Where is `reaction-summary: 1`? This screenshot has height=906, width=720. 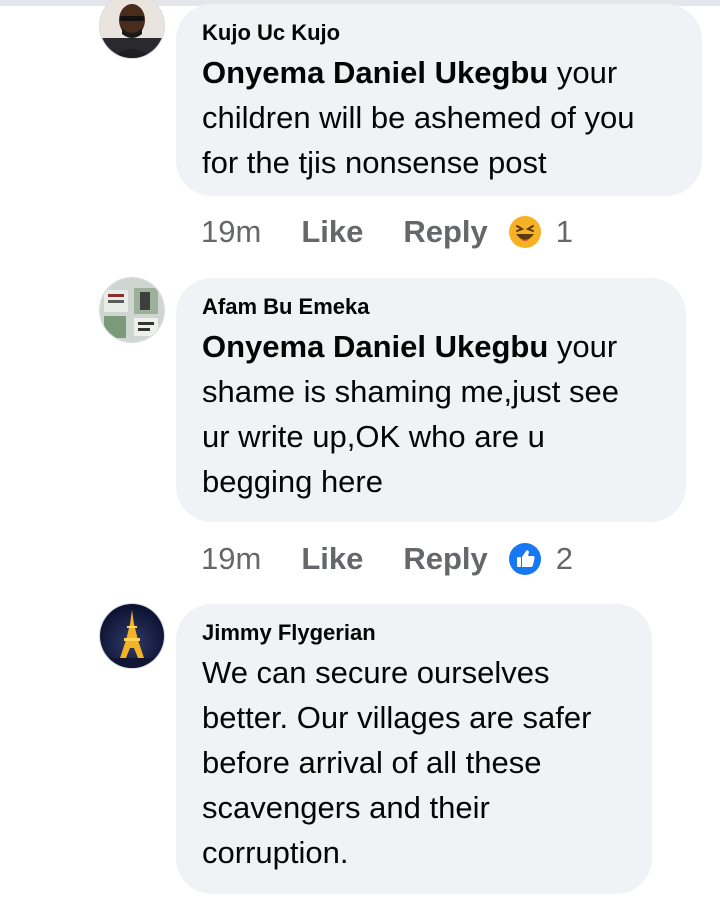 reaction-summary: 1 is located at coordinates (540, 232).